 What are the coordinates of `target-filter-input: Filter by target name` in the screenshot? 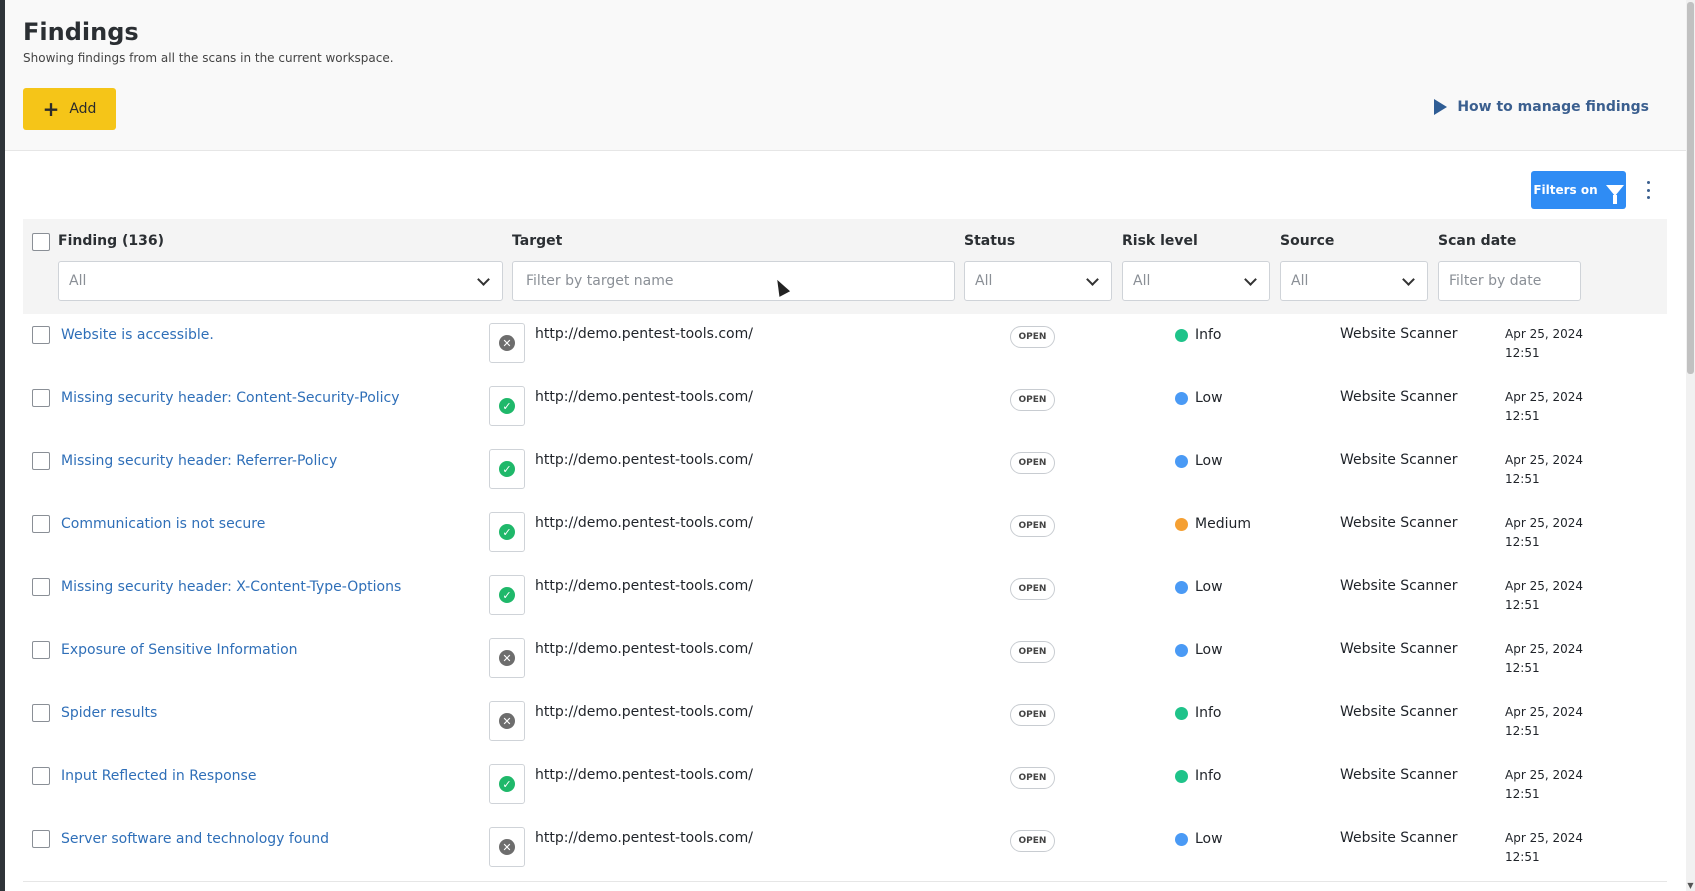 It's located at (733, 281).